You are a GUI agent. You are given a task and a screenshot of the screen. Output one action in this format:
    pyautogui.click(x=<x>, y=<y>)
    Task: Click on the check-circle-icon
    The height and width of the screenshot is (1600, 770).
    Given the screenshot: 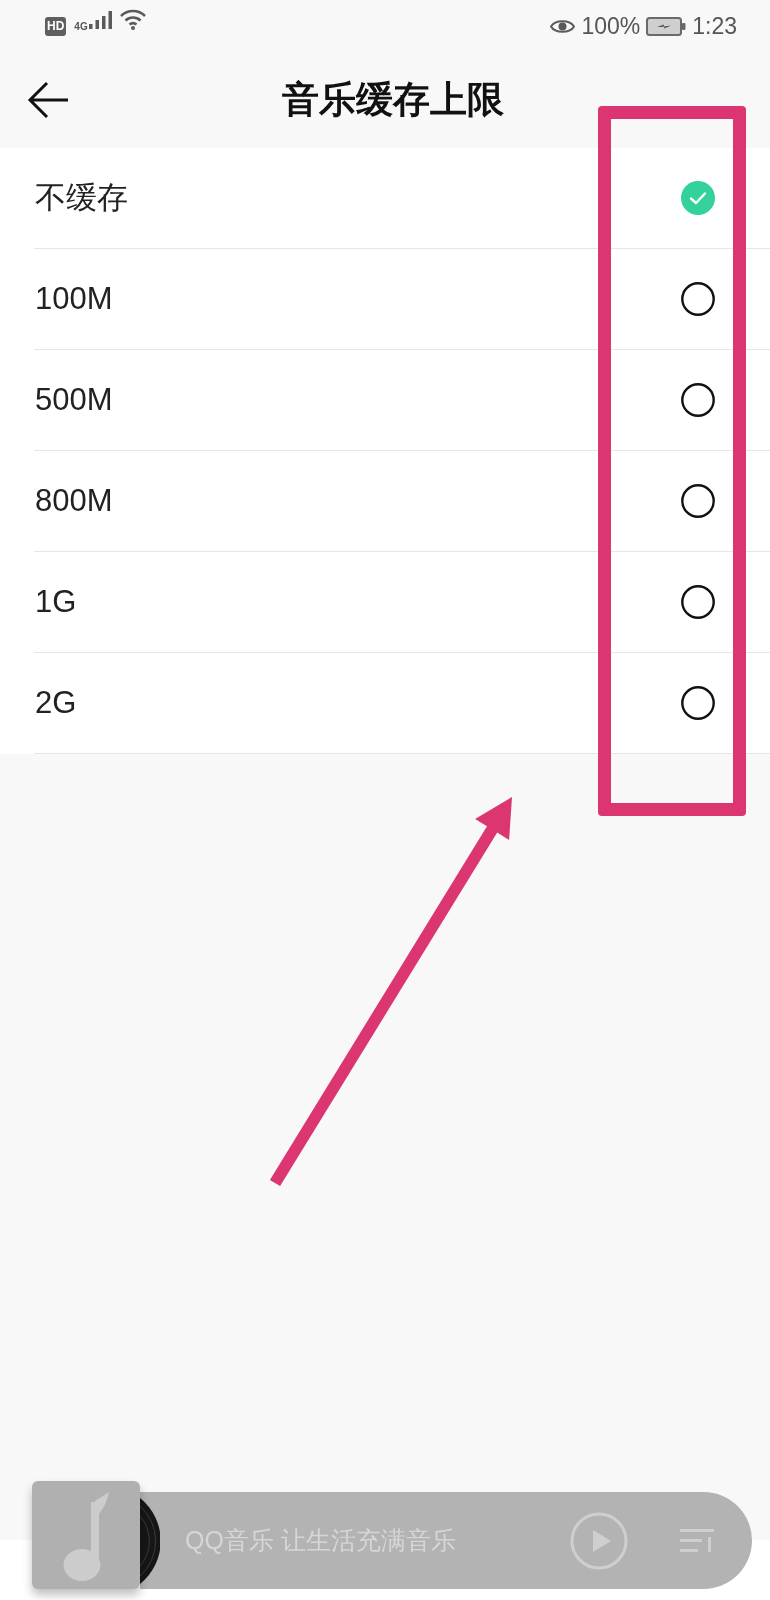 What is the action you would take?
    pyautogui.click(x=698, y=198)
    